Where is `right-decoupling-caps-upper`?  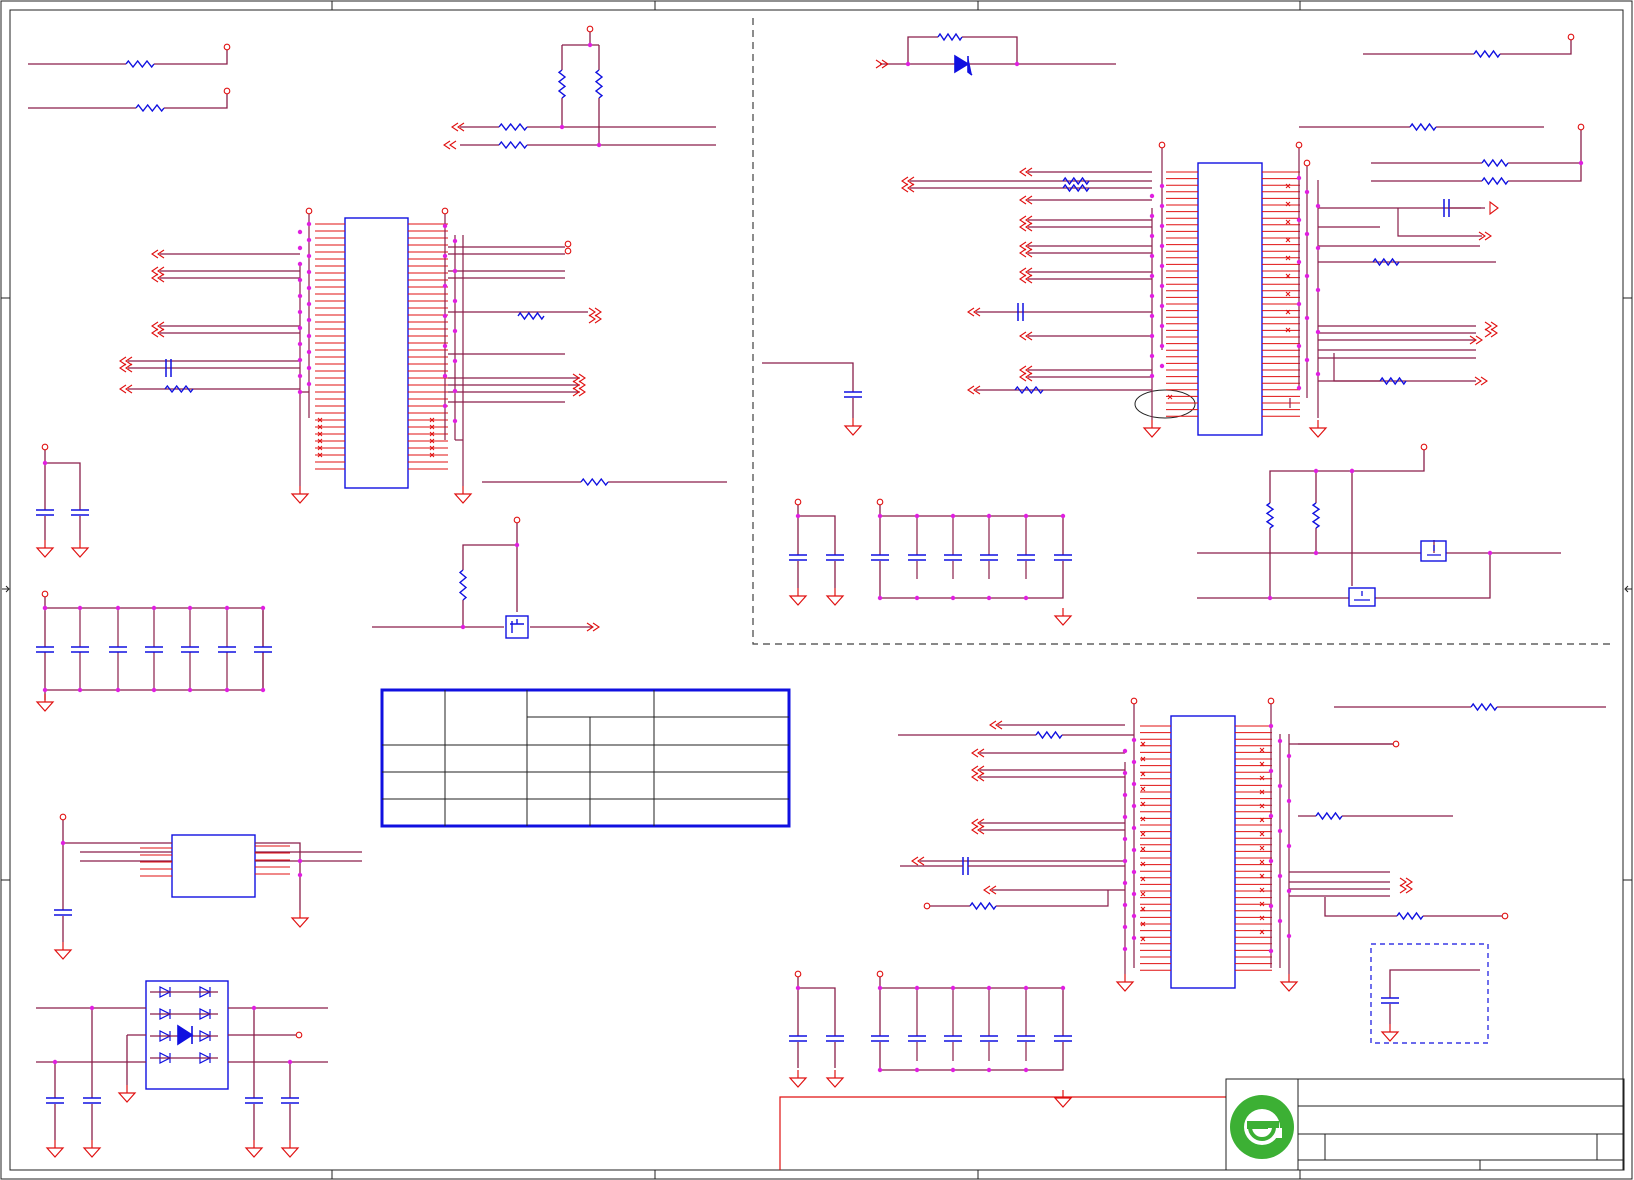 right-decoupling-caps-upper is located at coordinates (930, 552).